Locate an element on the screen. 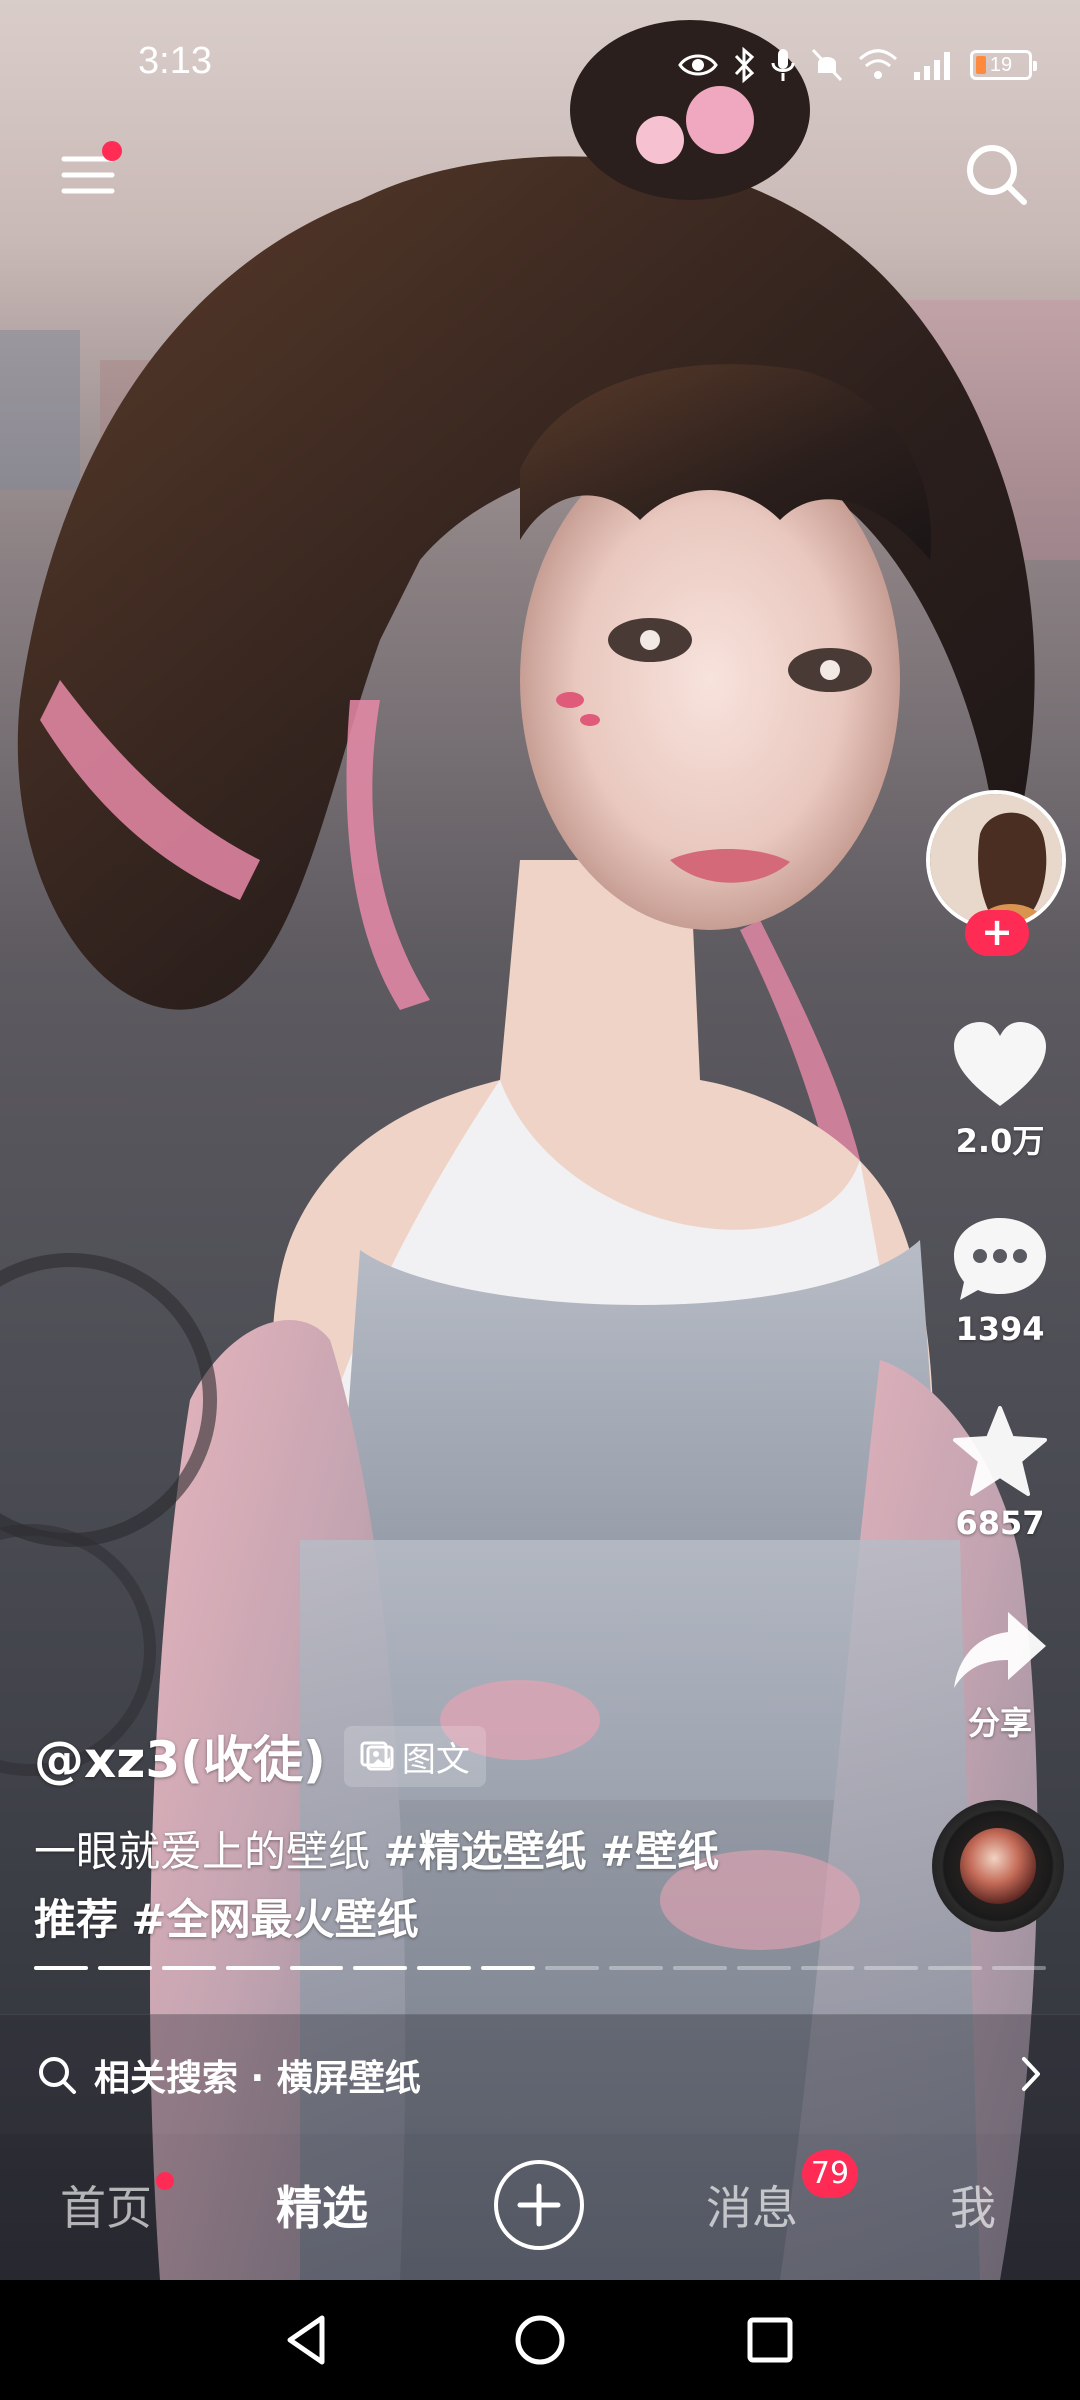 The height and width of the screenshot is (2400, 1080). recents-icon is located at coordinates (770, 2340).